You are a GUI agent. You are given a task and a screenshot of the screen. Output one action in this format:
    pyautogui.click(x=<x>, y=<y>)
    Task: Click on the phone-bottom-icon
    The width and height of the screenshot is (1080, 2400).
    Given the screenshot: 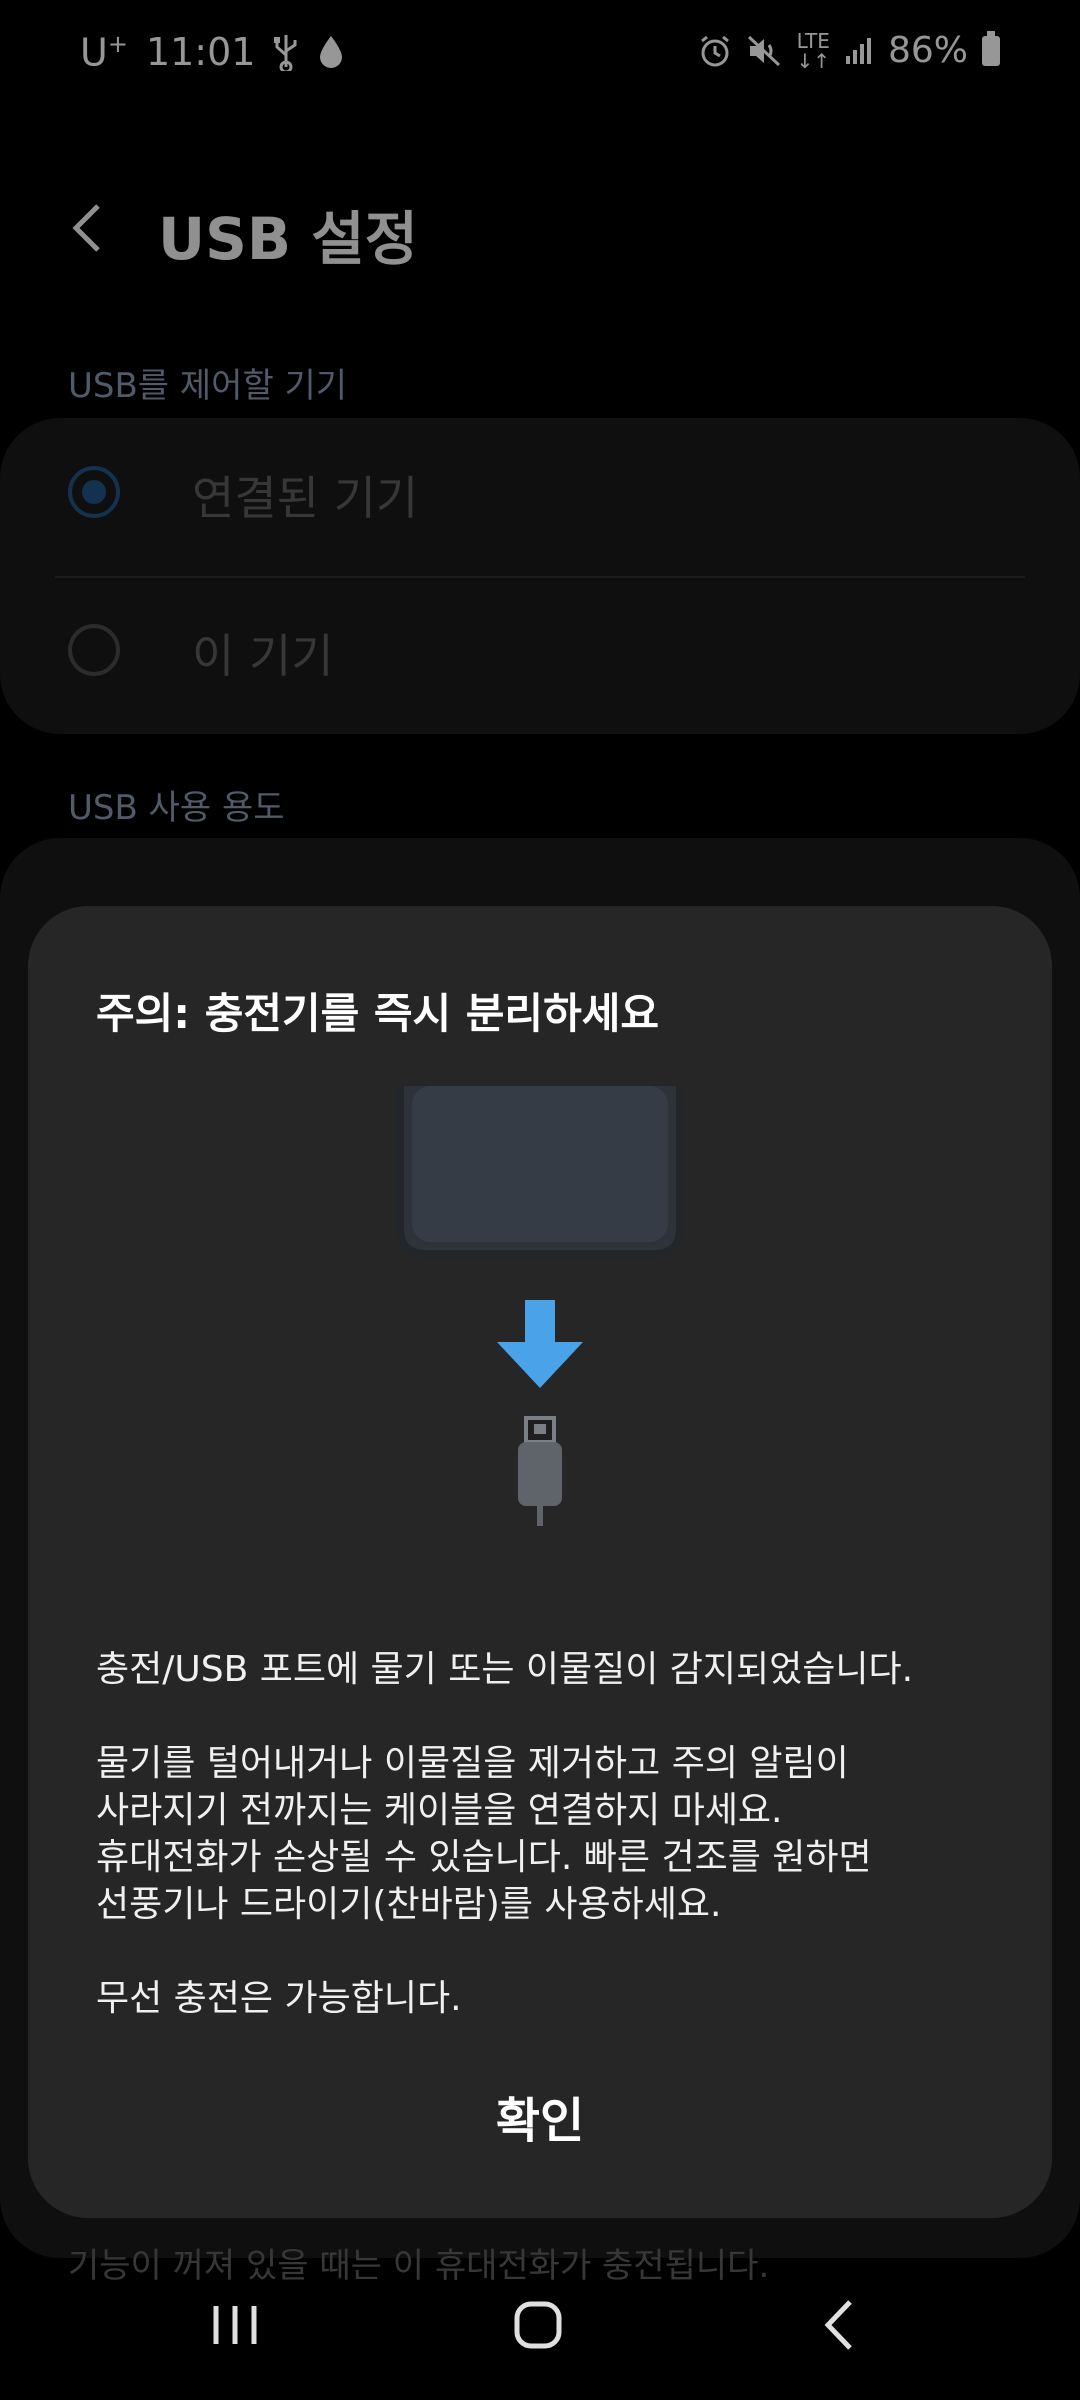 What is the action you would take?
    pyautogui.click(x=540, y=1172)
    